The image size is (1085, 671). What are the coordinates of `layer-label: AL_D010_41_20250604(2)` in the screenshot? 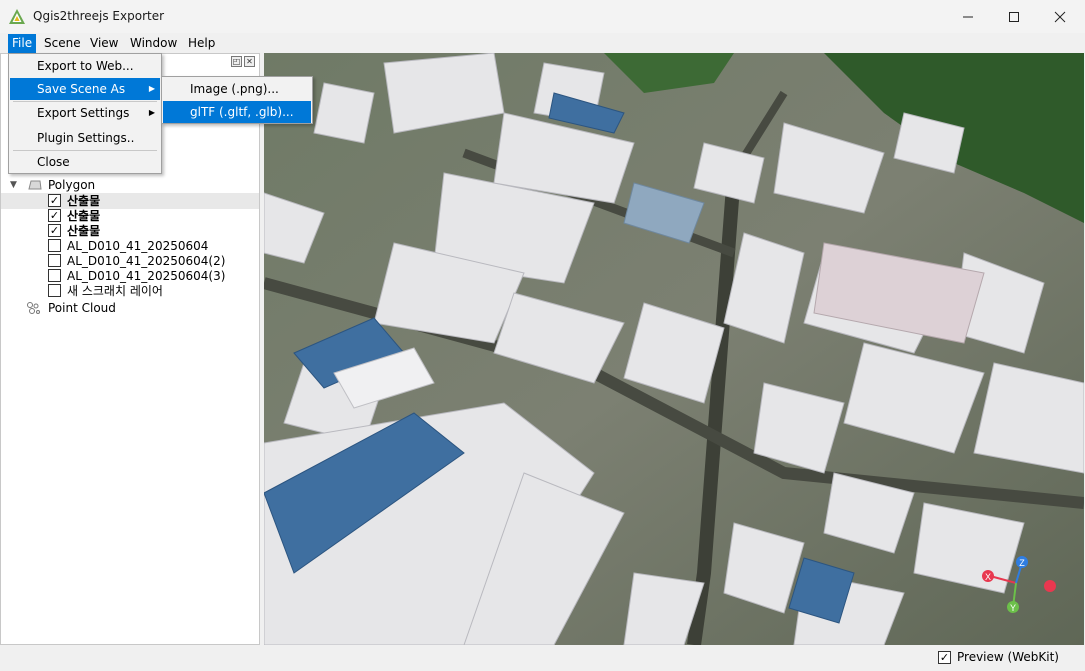 It's located at (146, 261).